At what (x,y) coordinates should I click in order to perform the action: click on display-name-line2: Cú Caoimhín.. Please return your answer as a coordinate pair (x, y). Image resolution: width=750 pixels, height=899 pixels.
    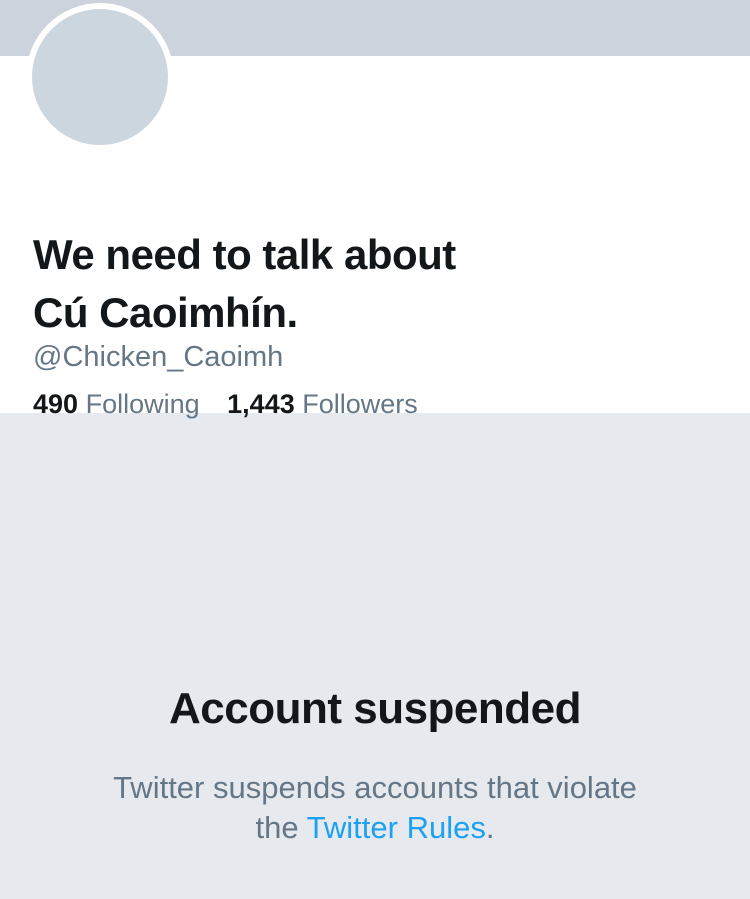
    Looking at the image, I should click on (165, 312).